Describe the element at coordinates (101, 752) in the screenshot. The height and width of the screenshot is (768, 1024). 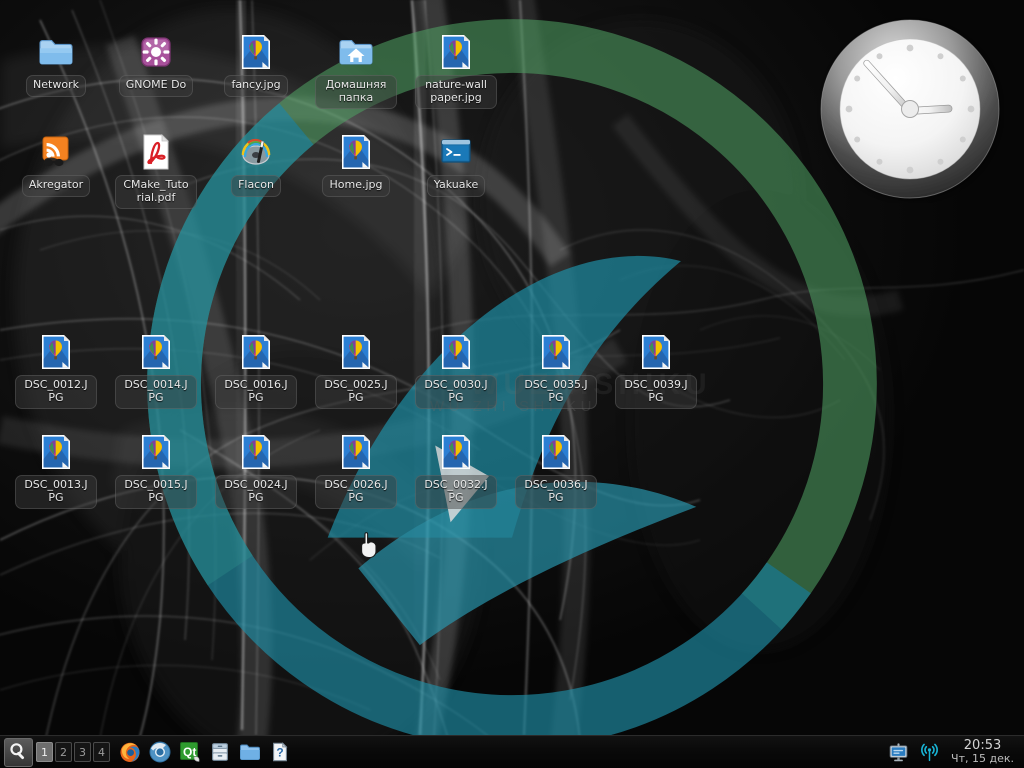
I see `pager-desktop-4: 4` at that location.